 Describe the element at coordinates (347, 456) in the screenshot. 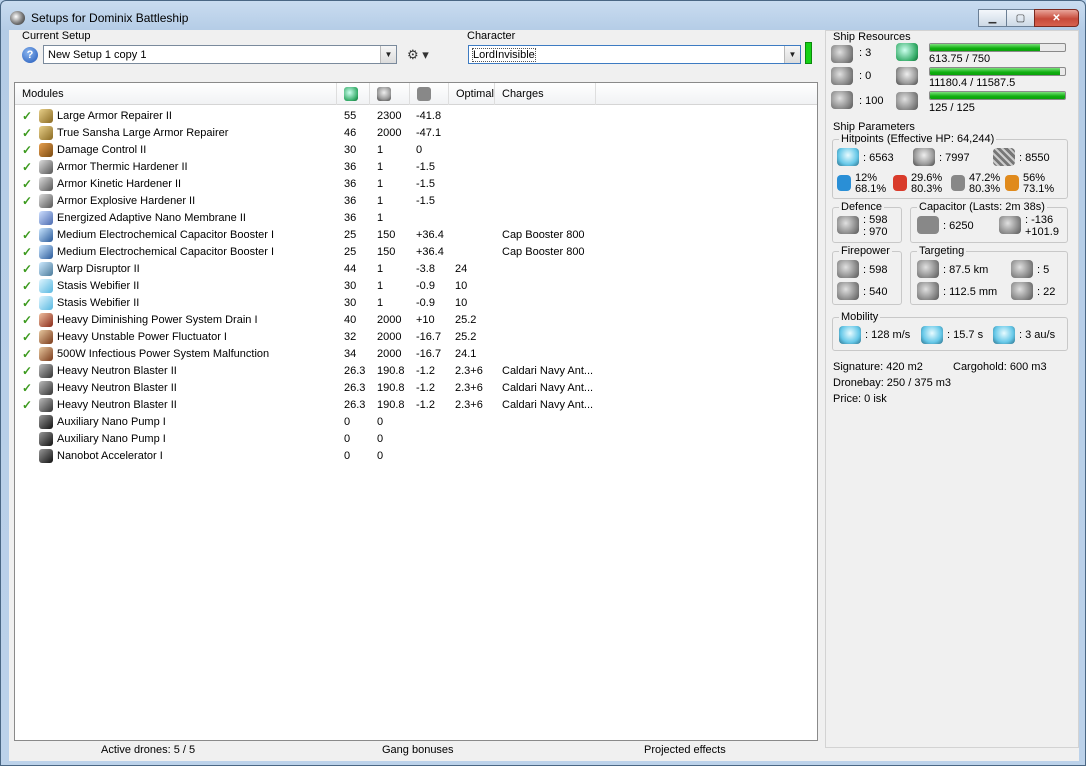

I see `module-cpu: 0` at that location.